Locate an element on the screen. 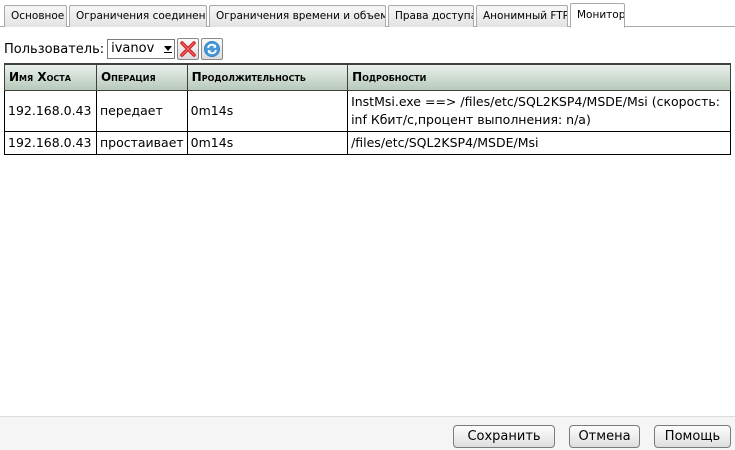 This screenshot has height=450, width=735. help-button: Помощь is located at coordinates (692, 436).